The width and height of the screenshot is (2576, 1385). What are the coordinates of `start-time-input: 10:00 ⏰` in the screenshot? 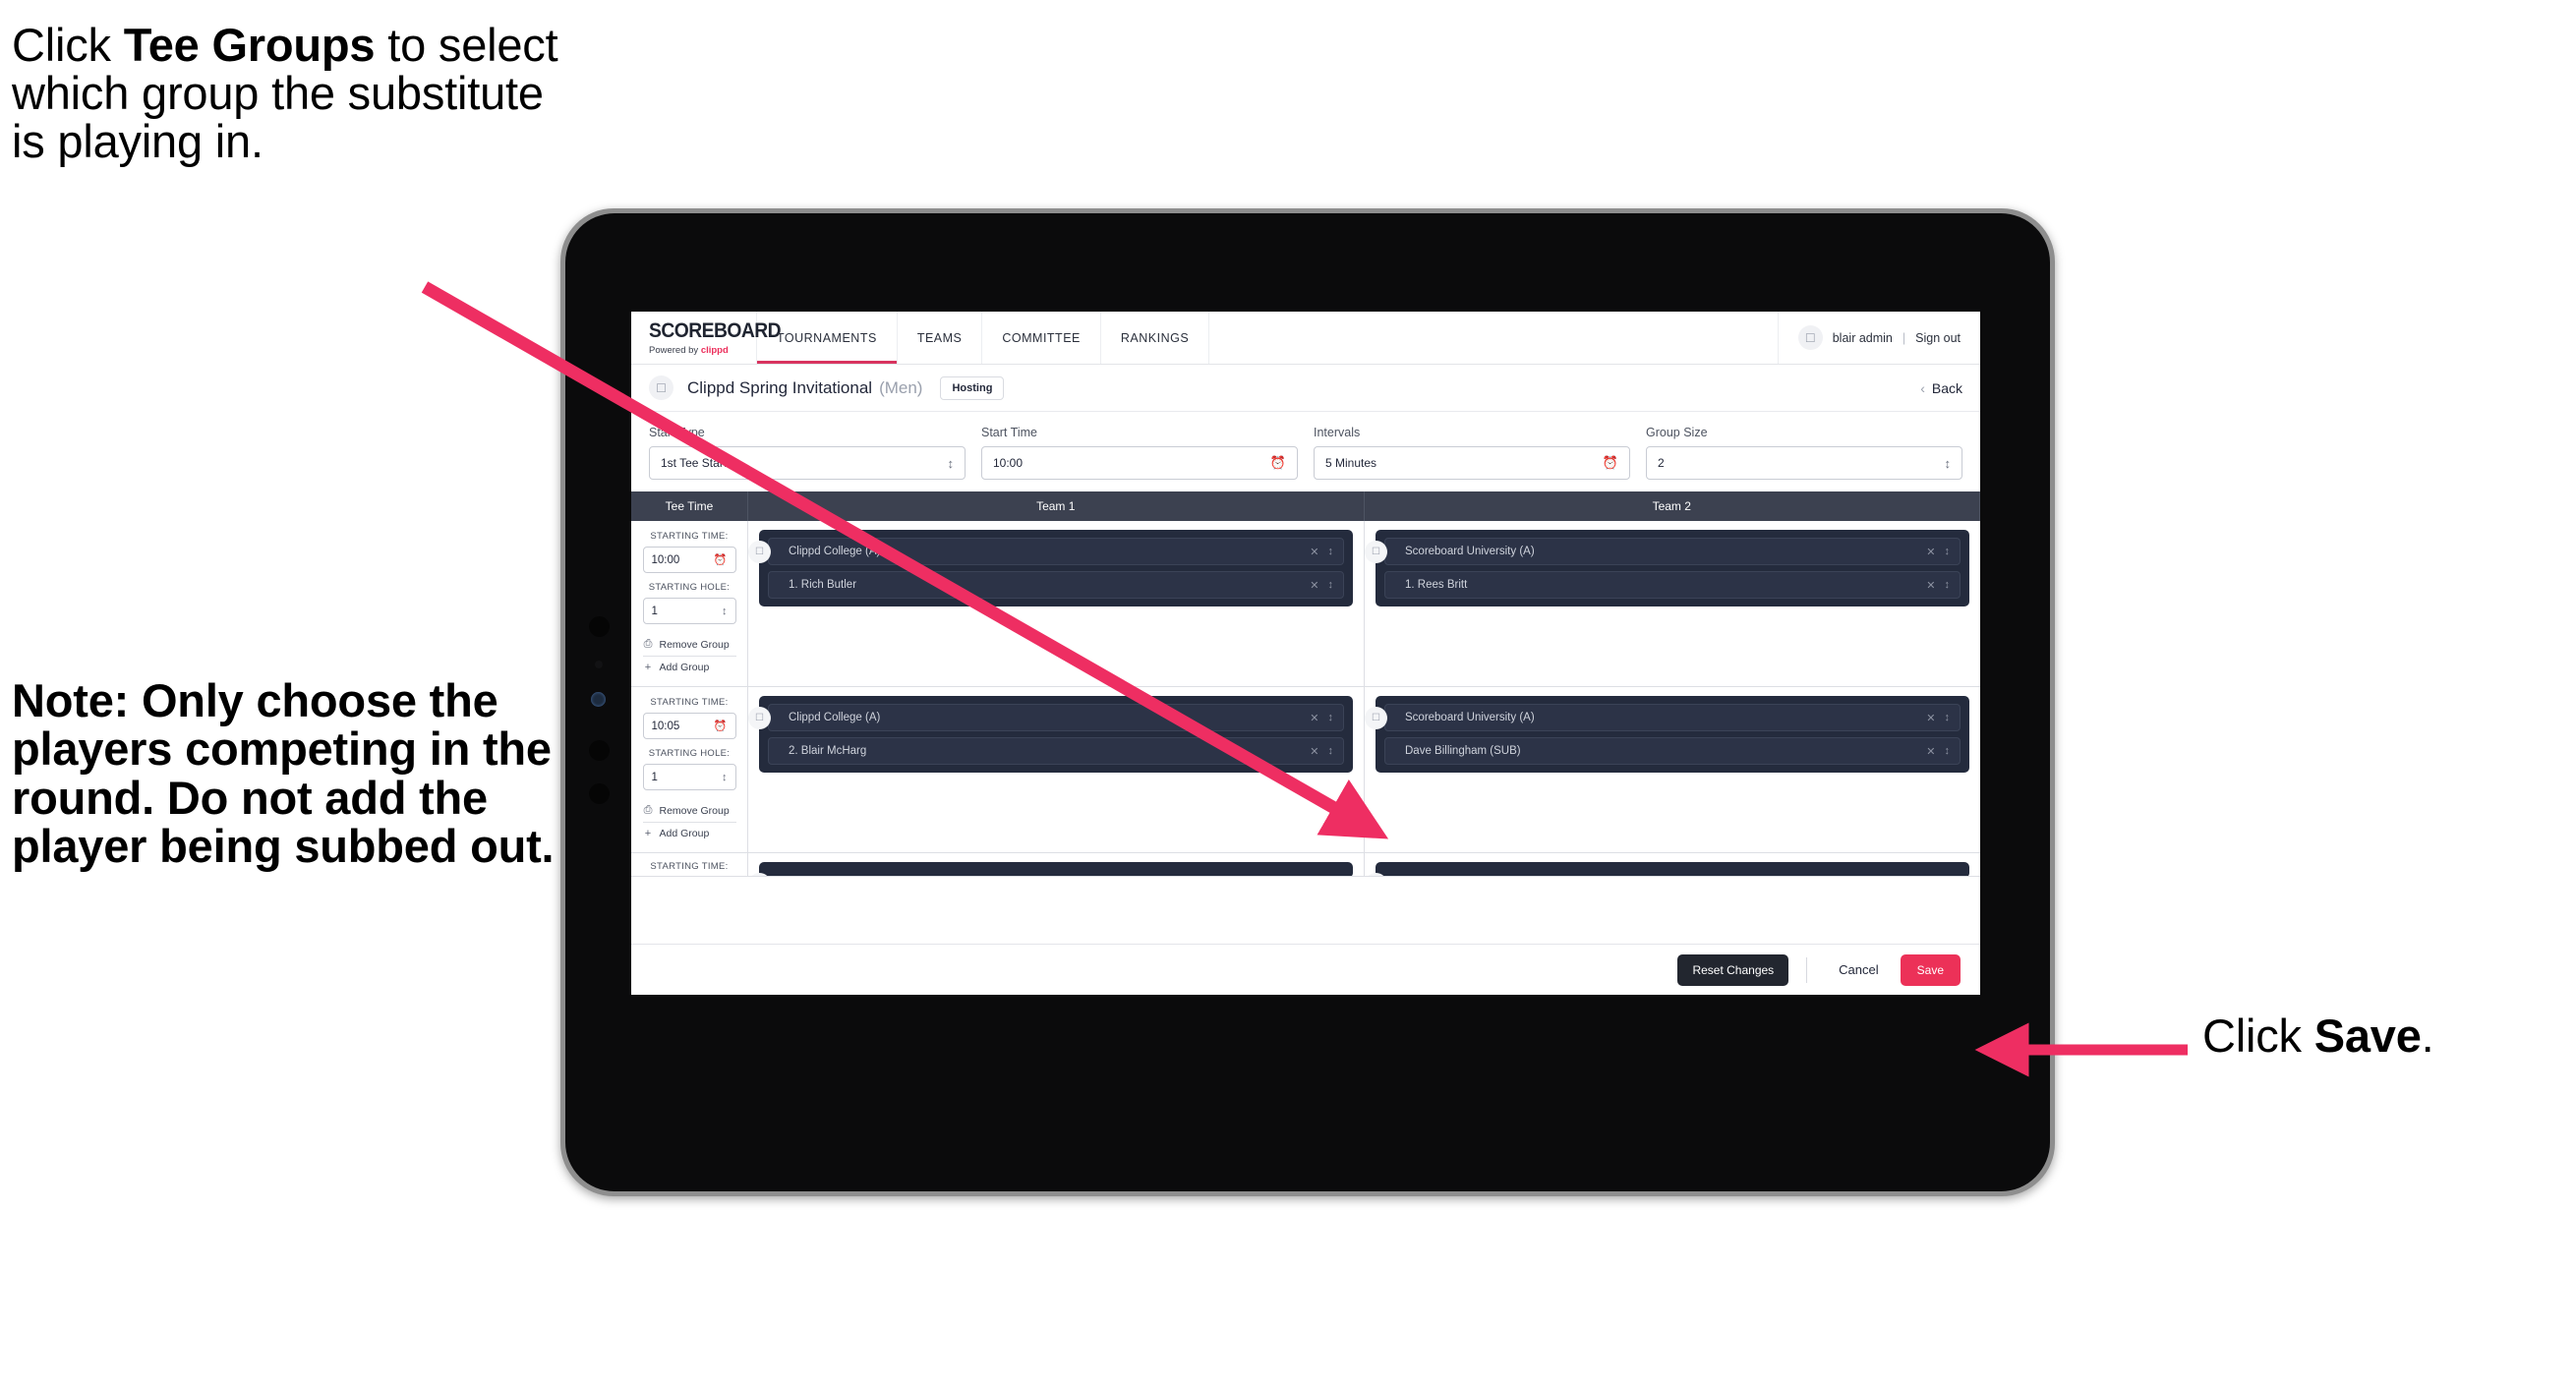 It's located at (1139, 463).